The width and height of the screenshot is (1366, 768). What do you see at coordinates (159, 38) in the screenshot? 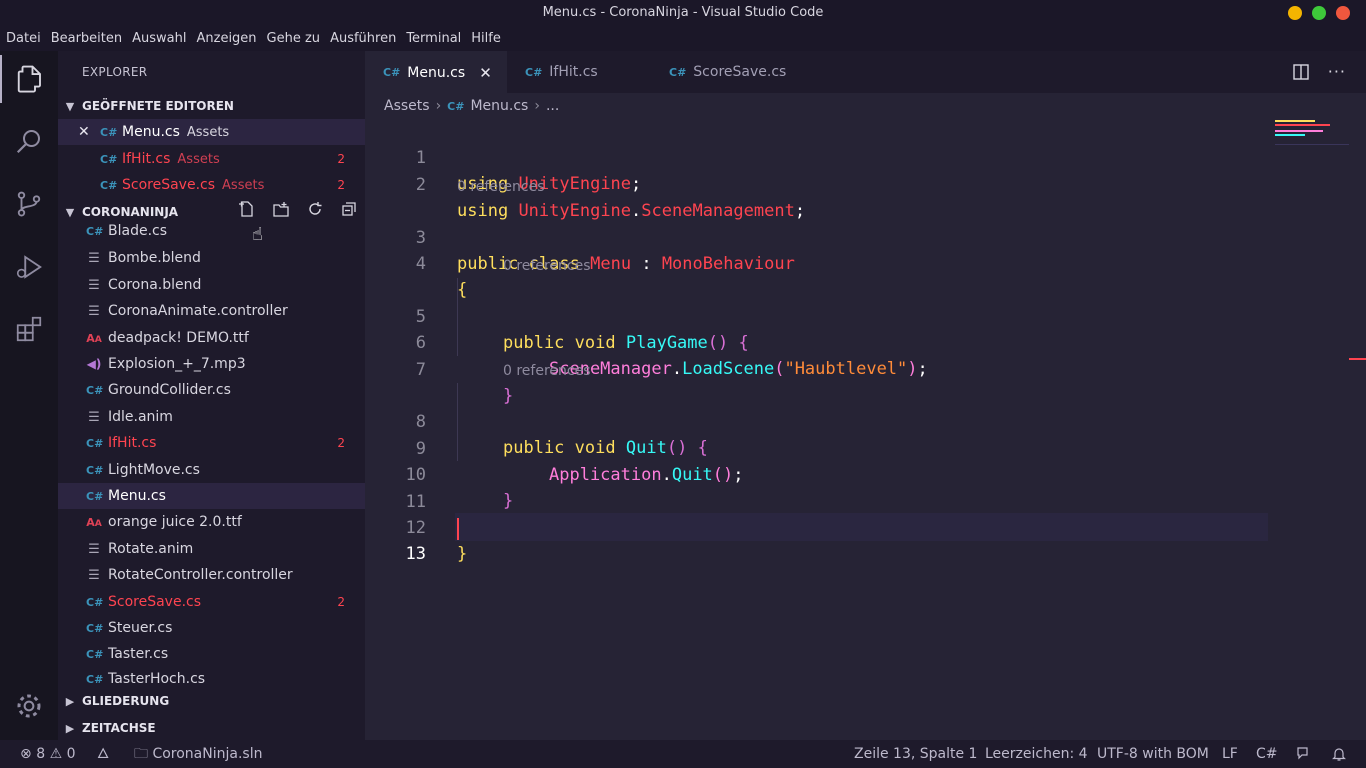
I see `menu-auswahl: Auswahl` at bounding box center [159, 38].